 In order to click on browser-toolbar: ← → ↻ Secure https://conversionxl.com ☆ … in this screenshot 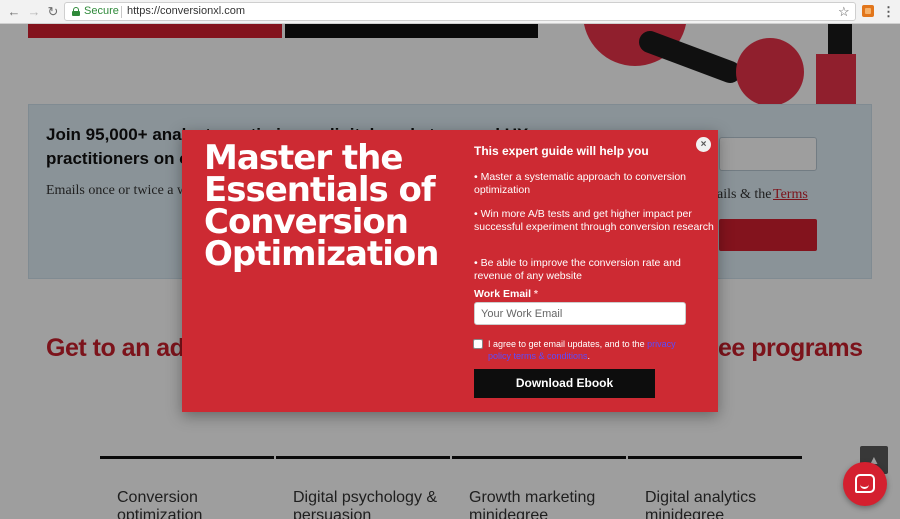, I will do `click(450, 12)`.